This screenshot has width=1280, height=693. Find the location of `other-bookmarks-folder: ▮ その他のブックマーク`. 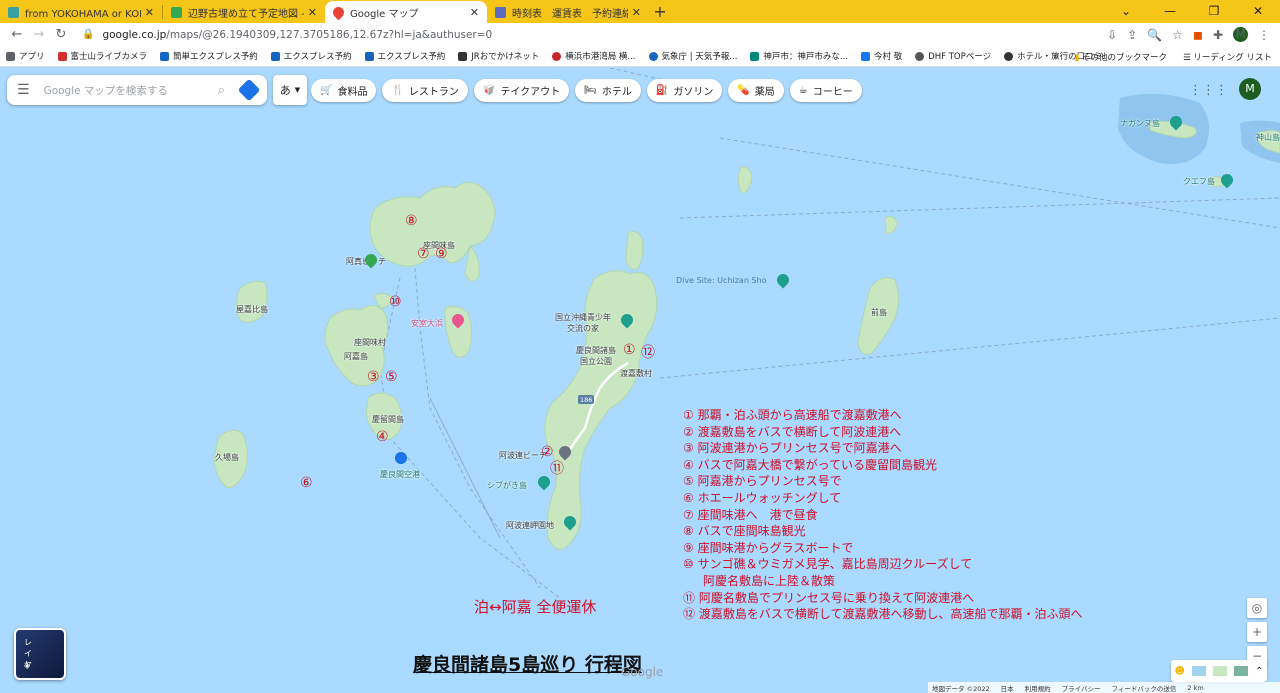

other-bookmarks-folder: ▮ その他のブックマーク is located at coordinates (1121, 57).